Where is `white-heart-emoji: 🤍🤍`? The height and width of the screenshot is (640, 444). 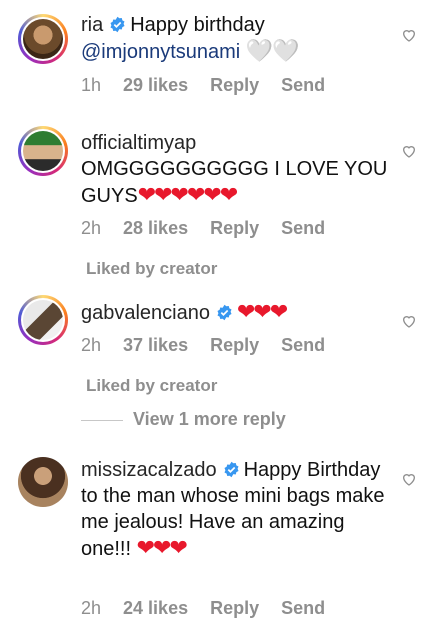
white-heart-emoji: 🤍🤍 is located at coordinates (272, 50).